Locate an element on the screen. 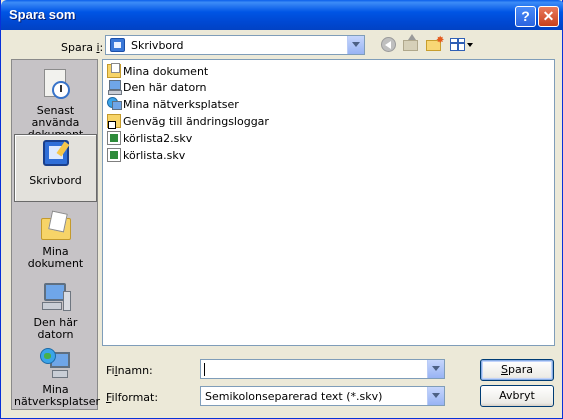 The width and height of the screenshot is (563, 419). list-item: körlista.skv is located at coordinates (146, 155).